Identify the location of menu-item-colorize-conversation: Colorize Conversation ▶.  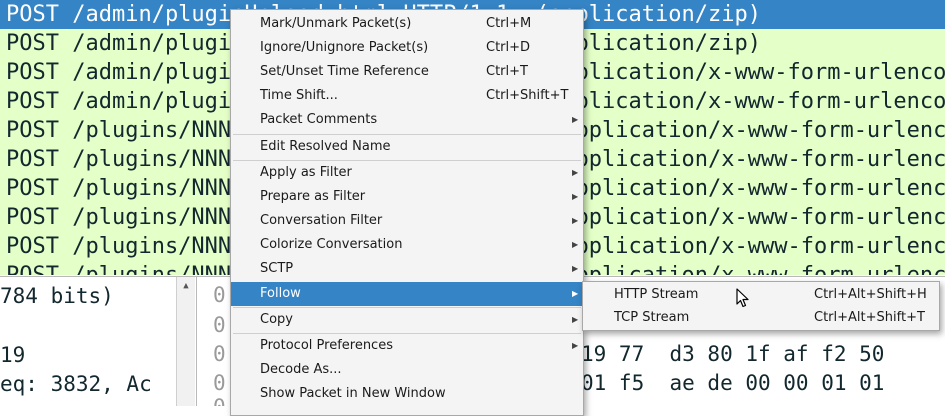
(407, 245).